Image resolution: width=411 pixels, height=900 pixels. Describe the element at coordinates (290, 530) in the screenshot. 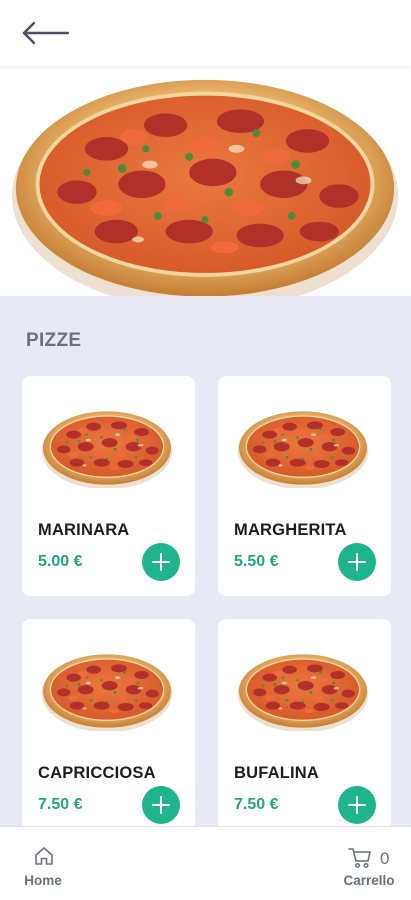

I see `product-name: MARGHERITA` at that location.